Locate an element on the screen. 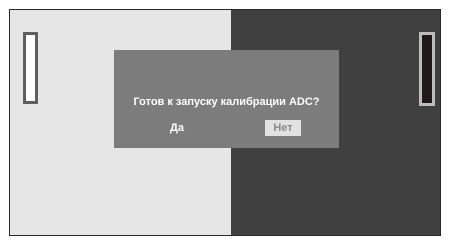 This screenshot has height=244, width=449. white-level-marker is located at coordinates (30, 68).